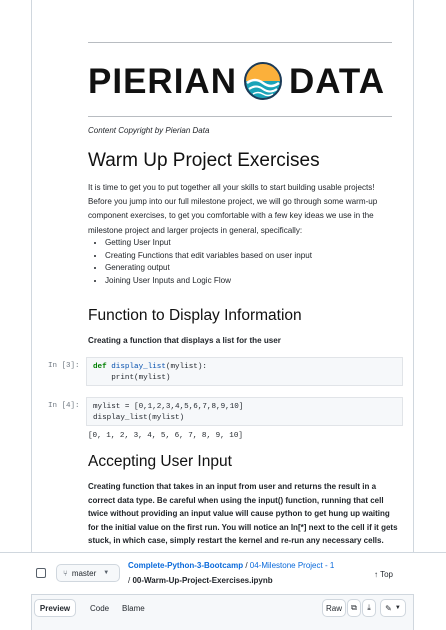 The width and height of the screenshot is (446, 630). I want to click on breadcrumb-file-name: 00-Warm-Up-Project-Exercises.ipynb, so click(202, 580).